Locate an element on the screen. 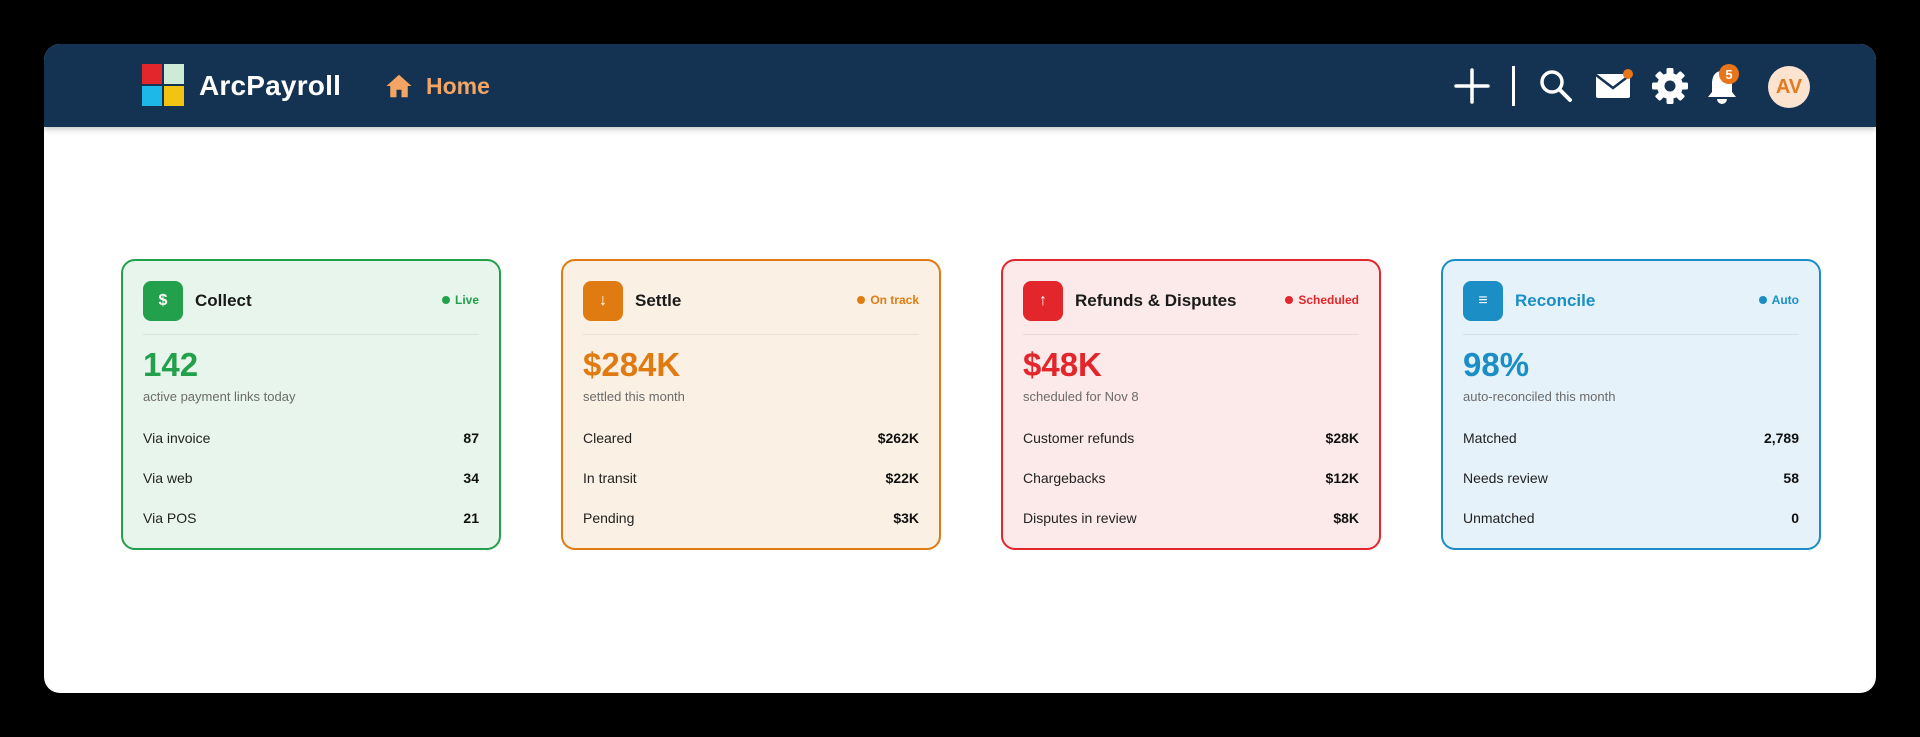 The image size is (1920, 737). status-badge: Auto is located at coordinates (1778, 300).